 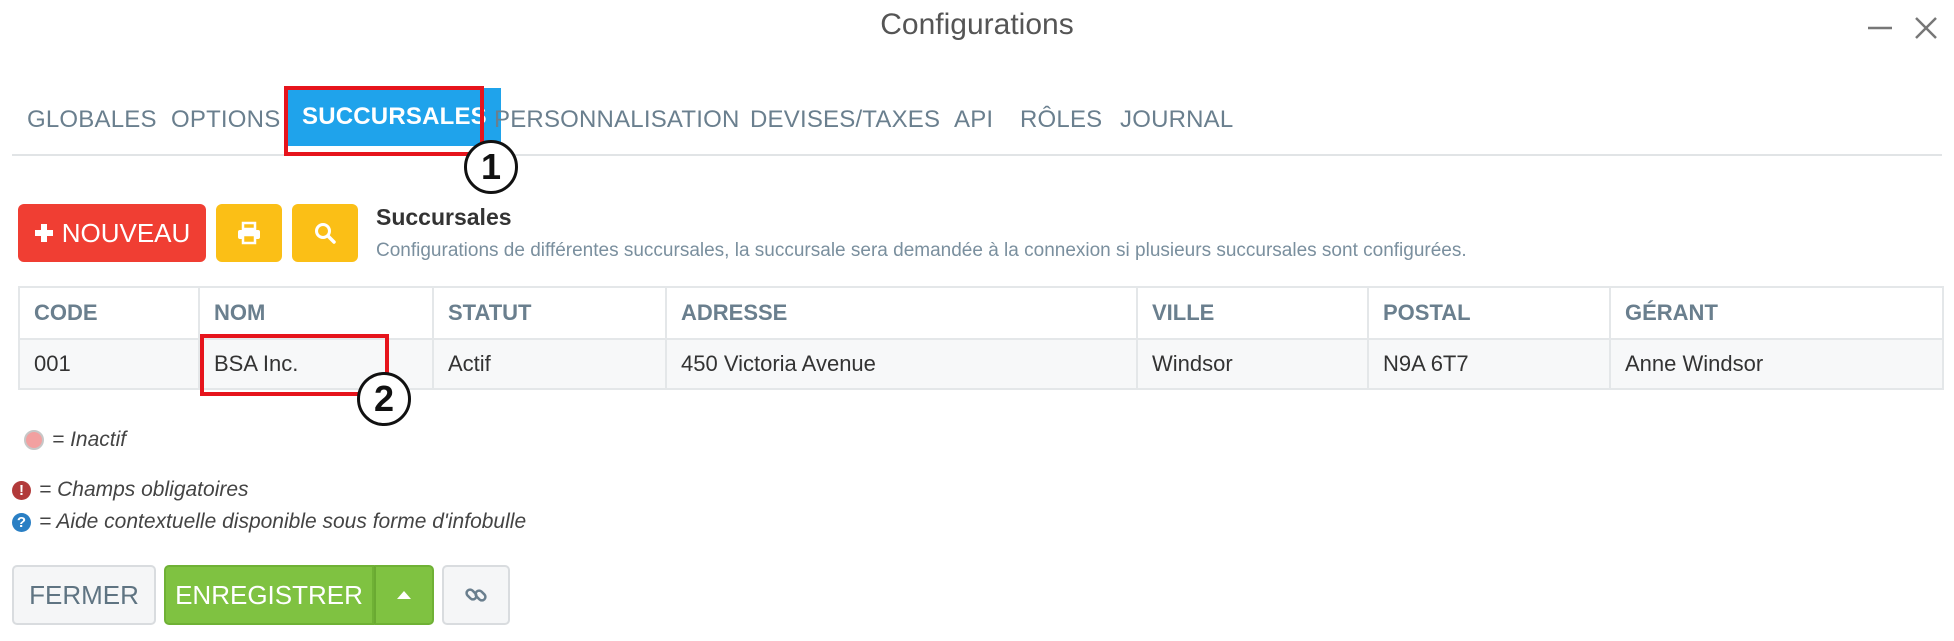 What do you see at coordinates (444, 217) in the screenshot?
I see `section-title: Succursales` at bounding box center [444, 217].